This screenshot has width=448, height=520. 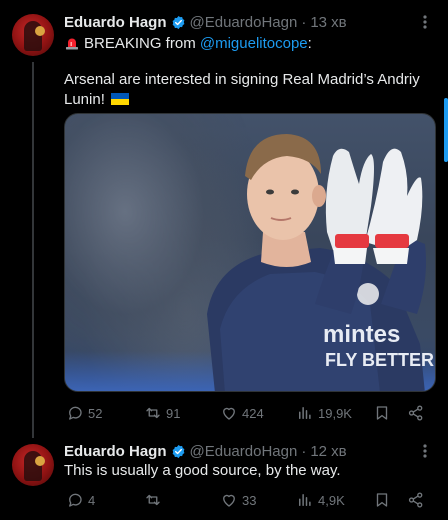 I want to click on svg-text: FLY BETTER, so click(x=379, y=360).